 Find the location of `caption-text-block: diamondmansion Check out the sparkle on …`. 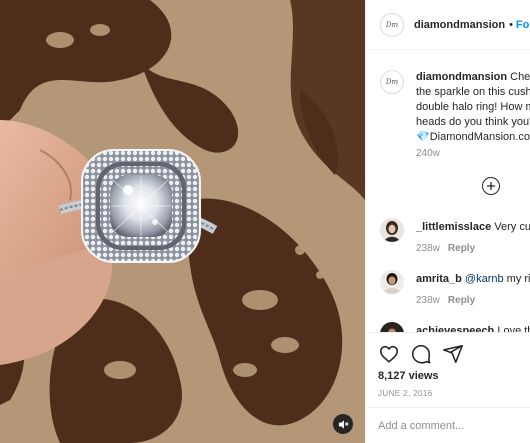

caption-text-block: diamondmansion Check out the sparkle on … is located at coordinates (473, 107).